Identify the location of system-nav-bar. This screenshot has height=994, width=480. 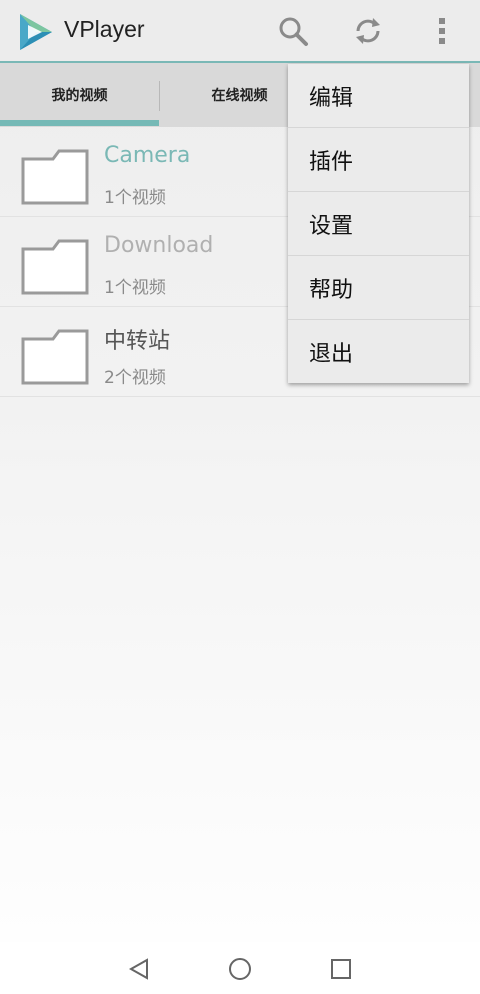
(240, 968).